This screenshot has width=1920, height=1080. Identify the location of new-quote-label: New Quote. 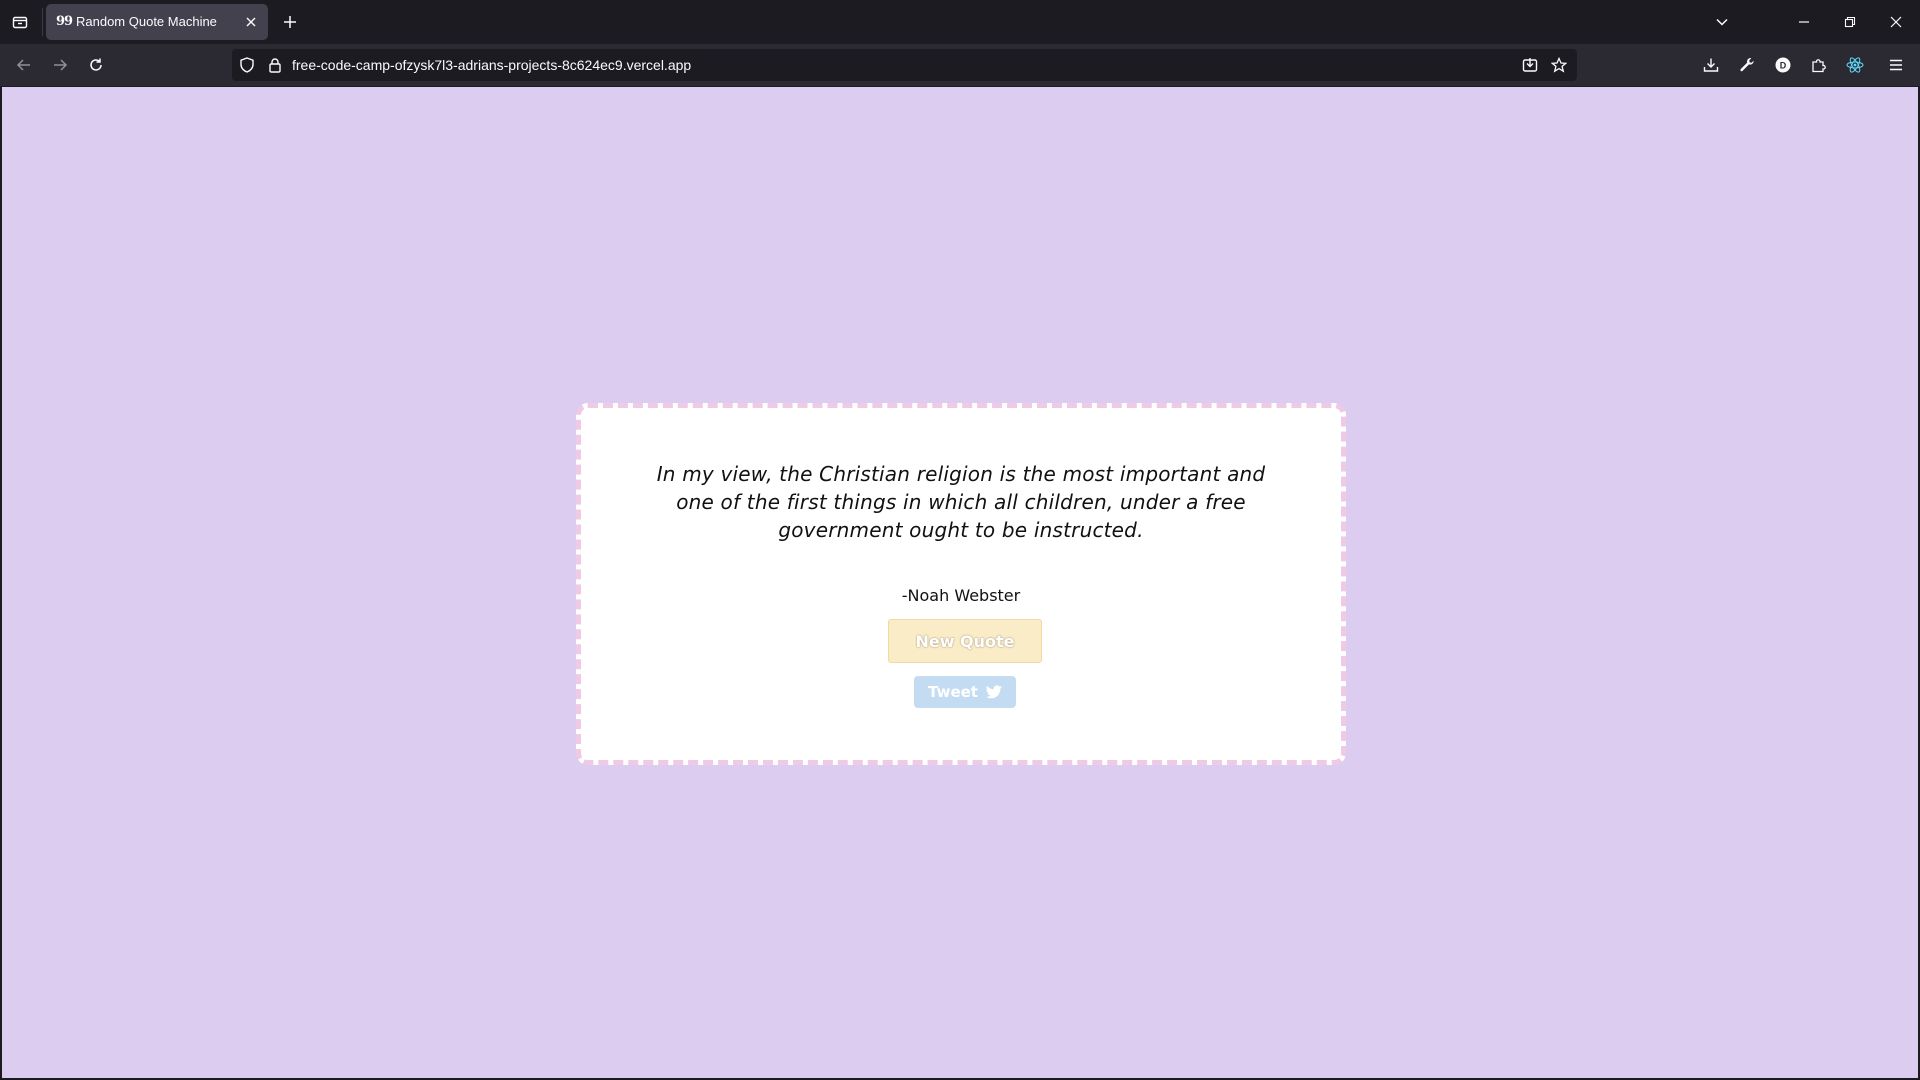
(965, 641).